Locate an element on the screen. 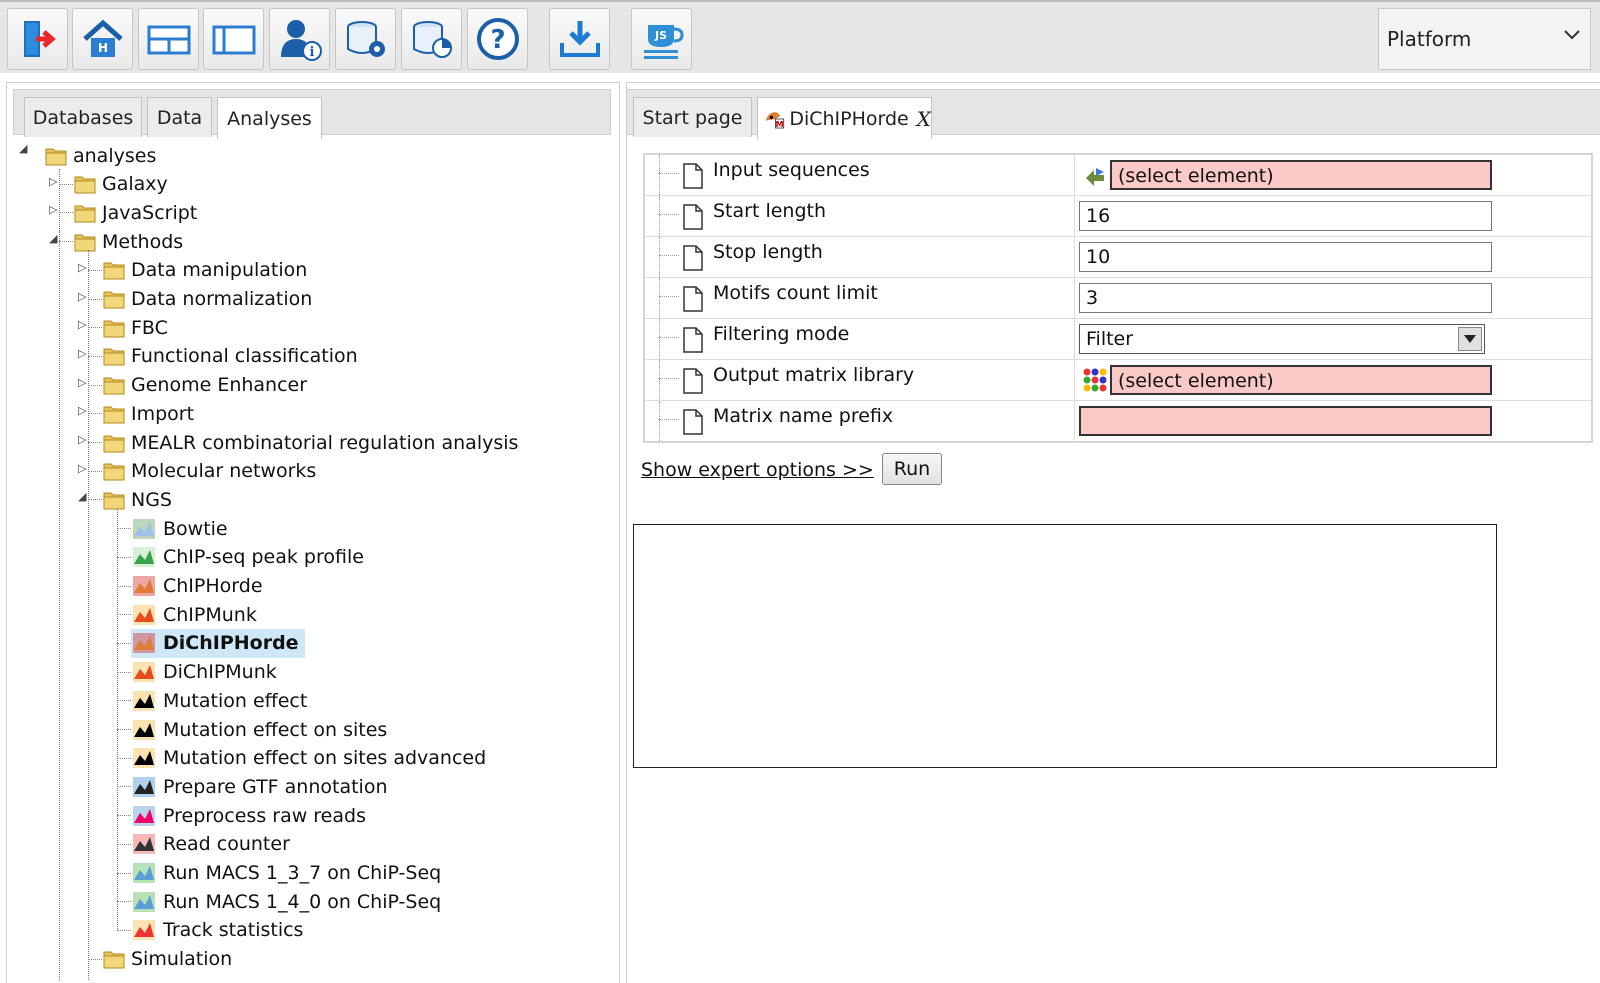  tree-item-track-statistics: Track statistics is located at coordinates (217, 930).